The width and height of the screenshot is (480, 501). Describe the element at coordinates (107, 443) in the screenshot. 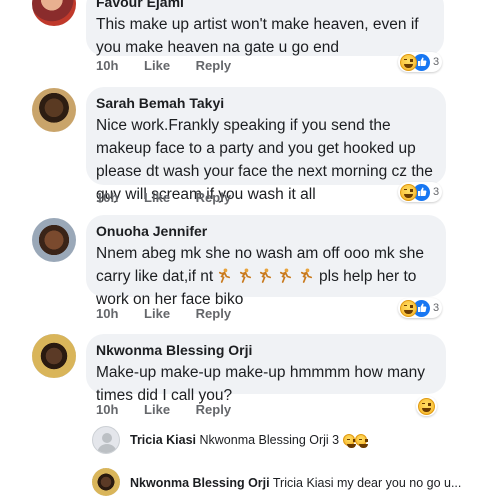

I see `default-avatar-icon` at that location.